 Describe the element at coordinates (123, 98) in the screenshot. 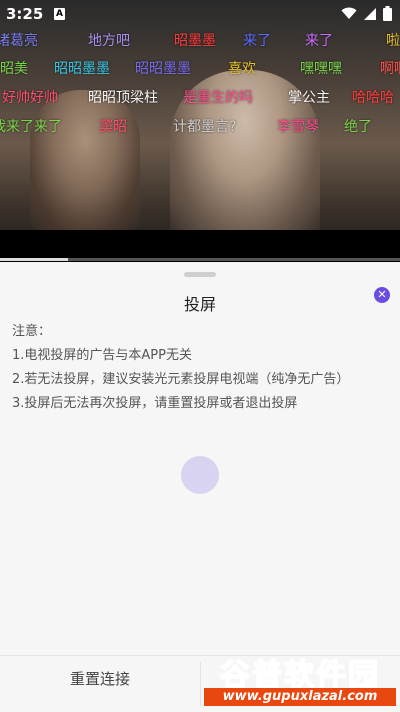

I see `danmaku-comment: 昭昭顶梁柱` at that location.